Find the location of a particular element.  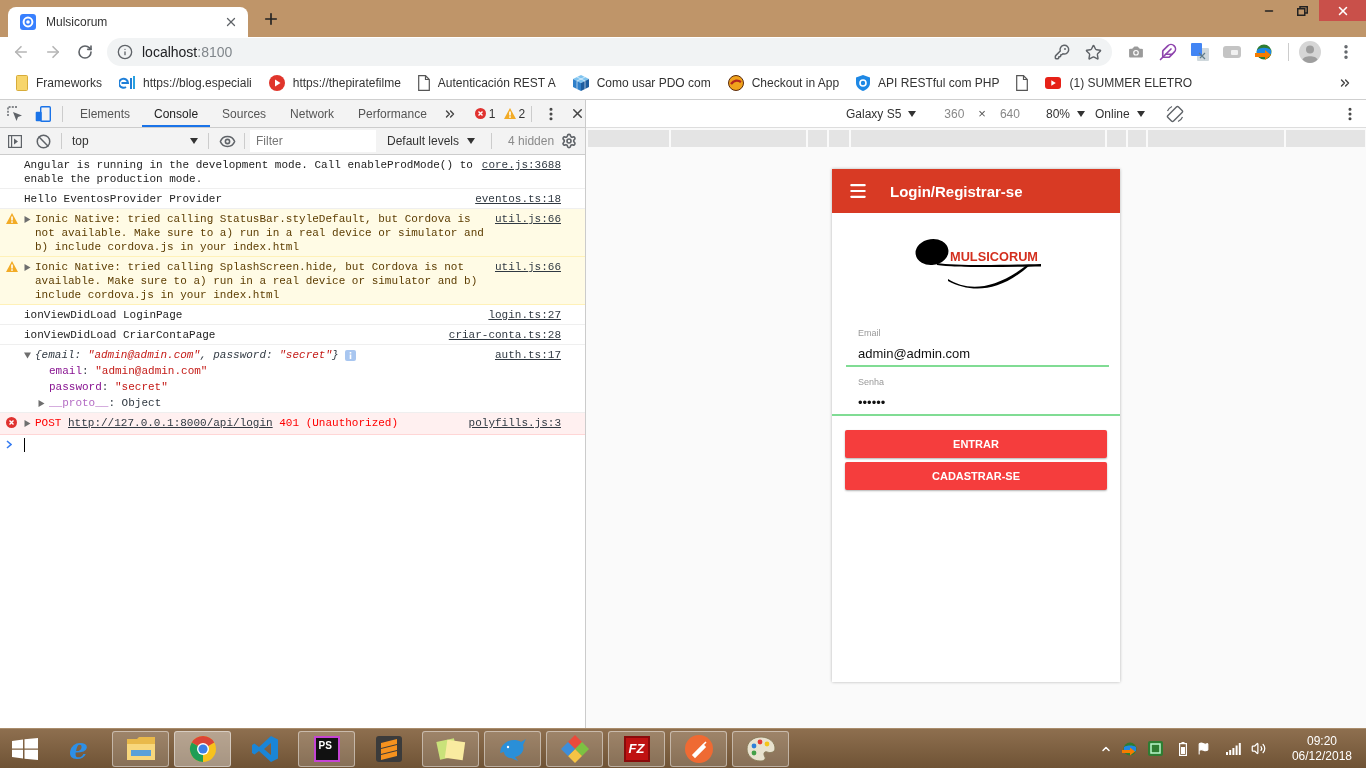

close-button is located at coordinates (1342, 10).